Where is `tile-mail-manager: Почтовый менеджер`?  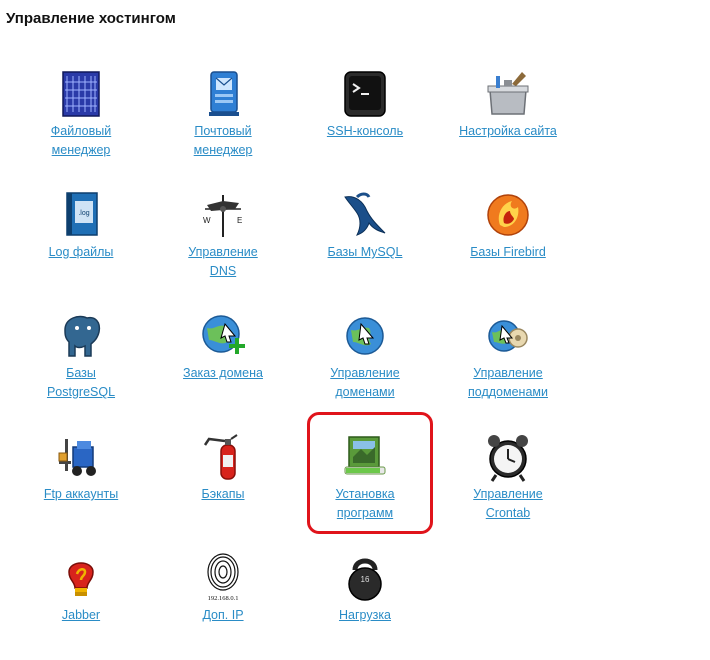 tile-mail-manager: Почтовый менеджер is located at coordinates (223, 114).